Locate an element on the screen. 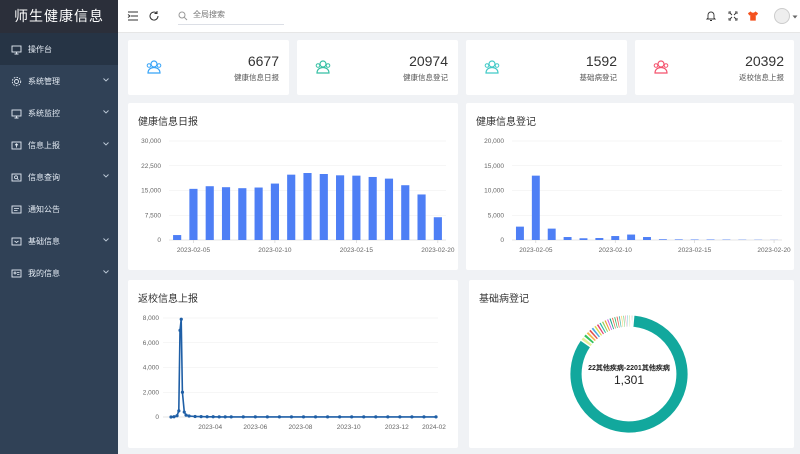 This screenshot has width=800, height=454. avatar is located at coordinates (782, 16).